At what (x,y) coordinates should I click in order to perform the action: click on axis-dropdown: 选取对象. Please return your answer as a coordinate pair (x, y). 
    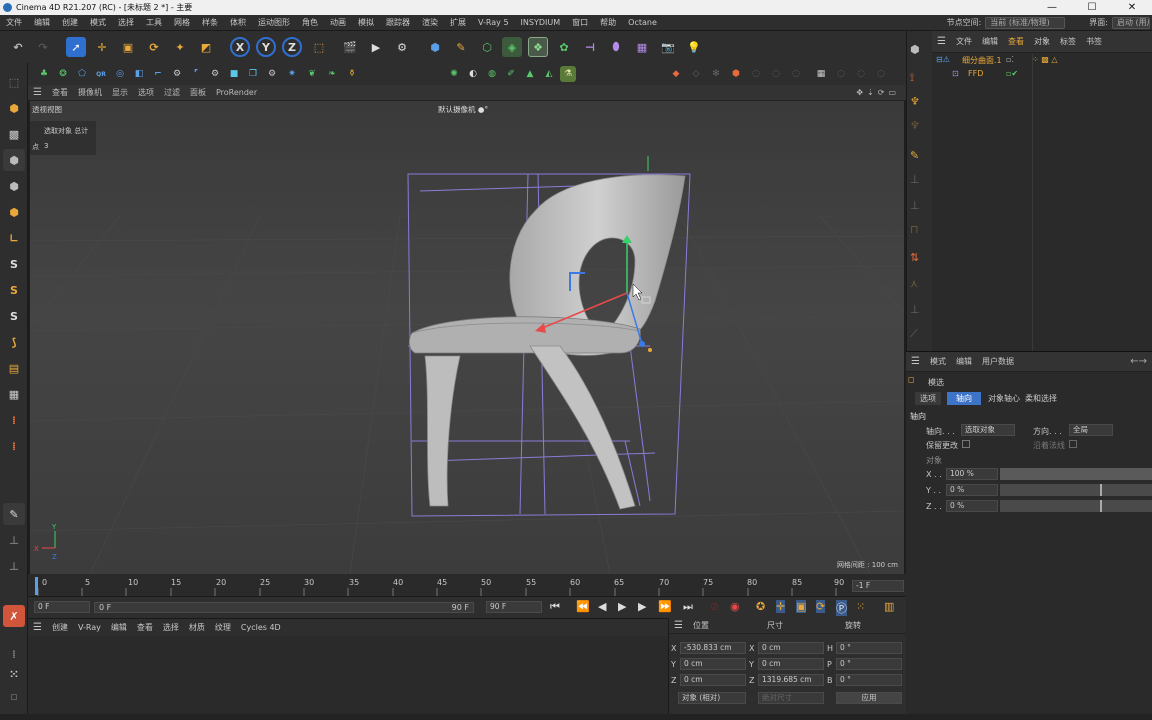
    Looking at the image, I should click on (988, 430).